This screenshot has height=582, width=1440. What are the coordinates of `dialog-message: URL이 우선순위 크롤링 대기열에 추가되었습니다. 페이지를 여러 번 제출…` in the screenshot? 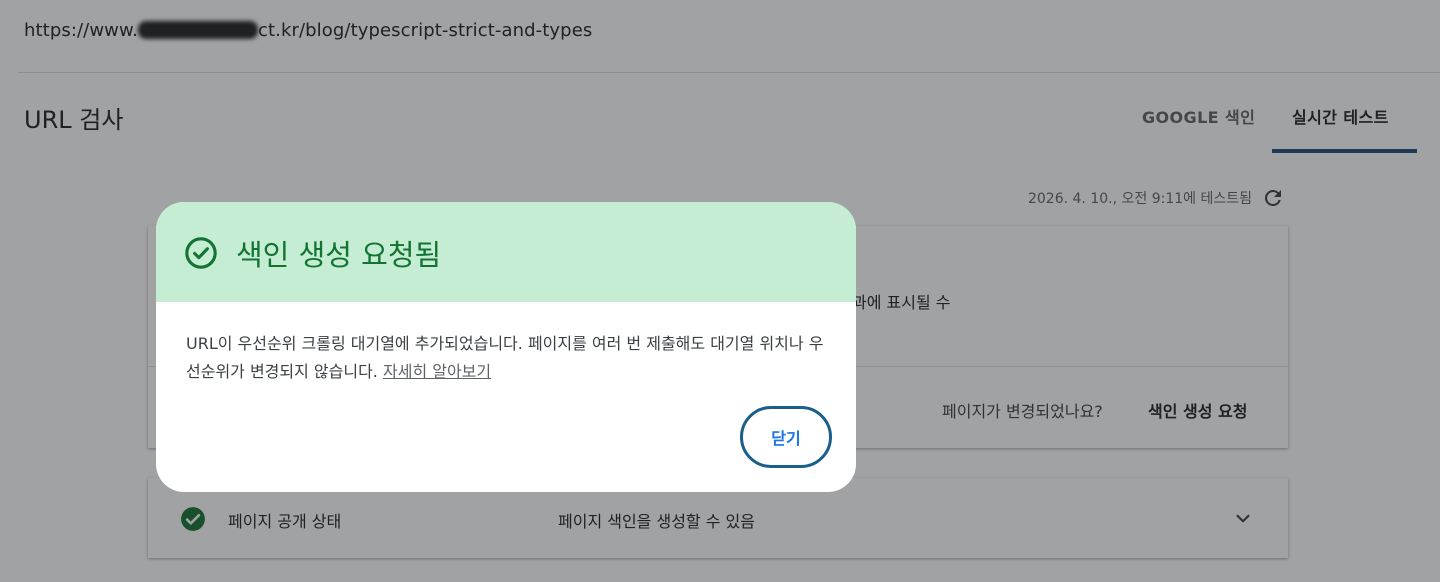 It's located at (511, 358).